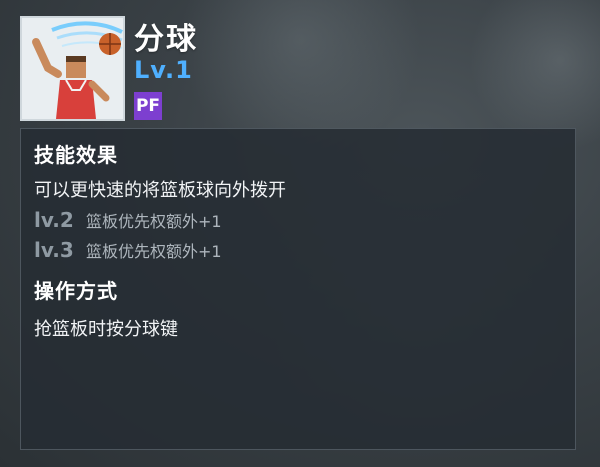 The image size is (600, 467). Describe the element at coordinates (76, 155) in the screenshot. I see `effect-heading: 技能效果` at that location.